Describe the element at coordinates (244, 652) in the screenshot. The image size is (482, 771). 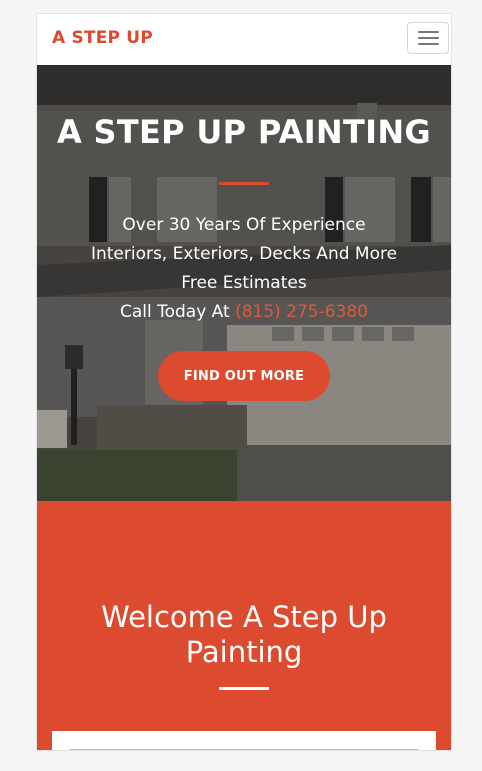
I see `welcome-title-line-2: Painting` at that location.